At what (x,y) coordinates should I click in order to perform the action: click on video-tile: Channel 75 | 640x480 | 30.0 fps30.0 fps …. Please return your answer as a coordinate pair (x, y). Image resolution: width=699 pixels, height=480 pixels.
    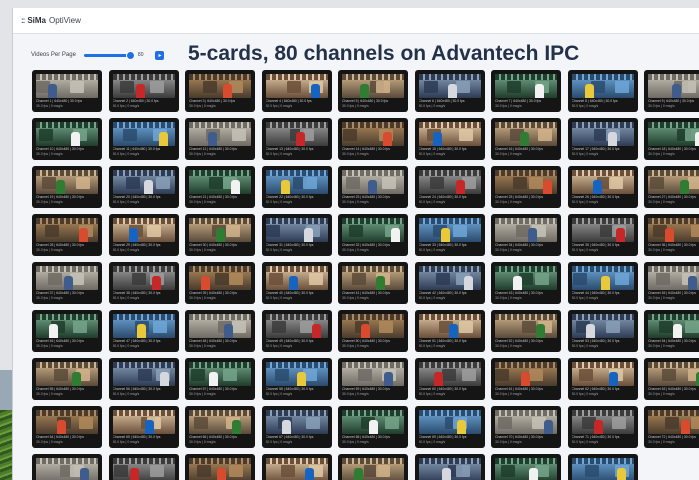
    Looking at the image, I should click on (220, 467).